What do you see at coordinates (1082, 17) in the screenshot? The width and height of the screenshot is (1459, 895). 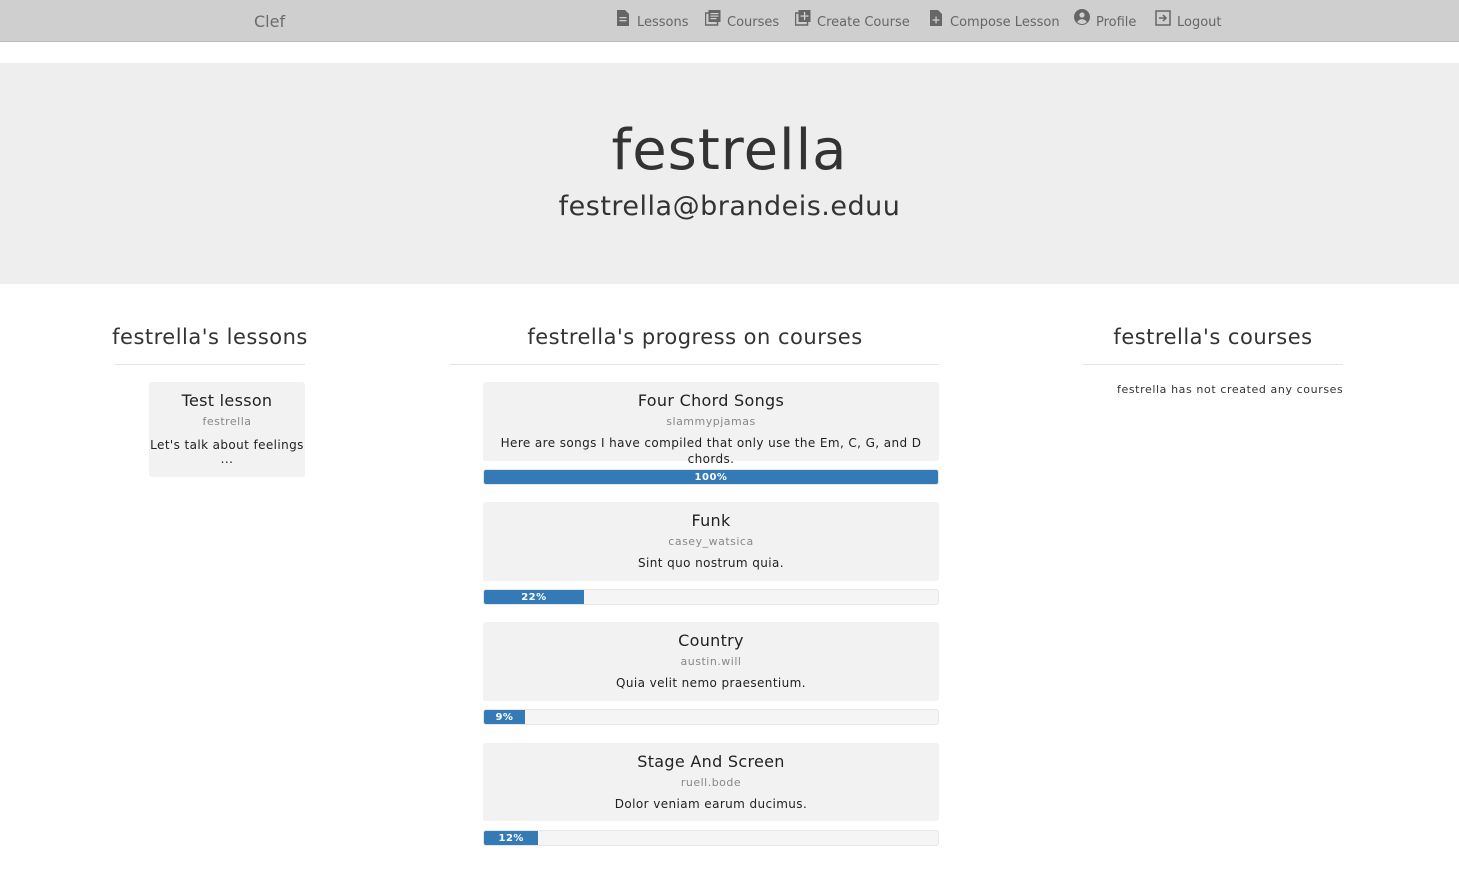 I see `account-circle-icon` at bounding box center [1082, 17].